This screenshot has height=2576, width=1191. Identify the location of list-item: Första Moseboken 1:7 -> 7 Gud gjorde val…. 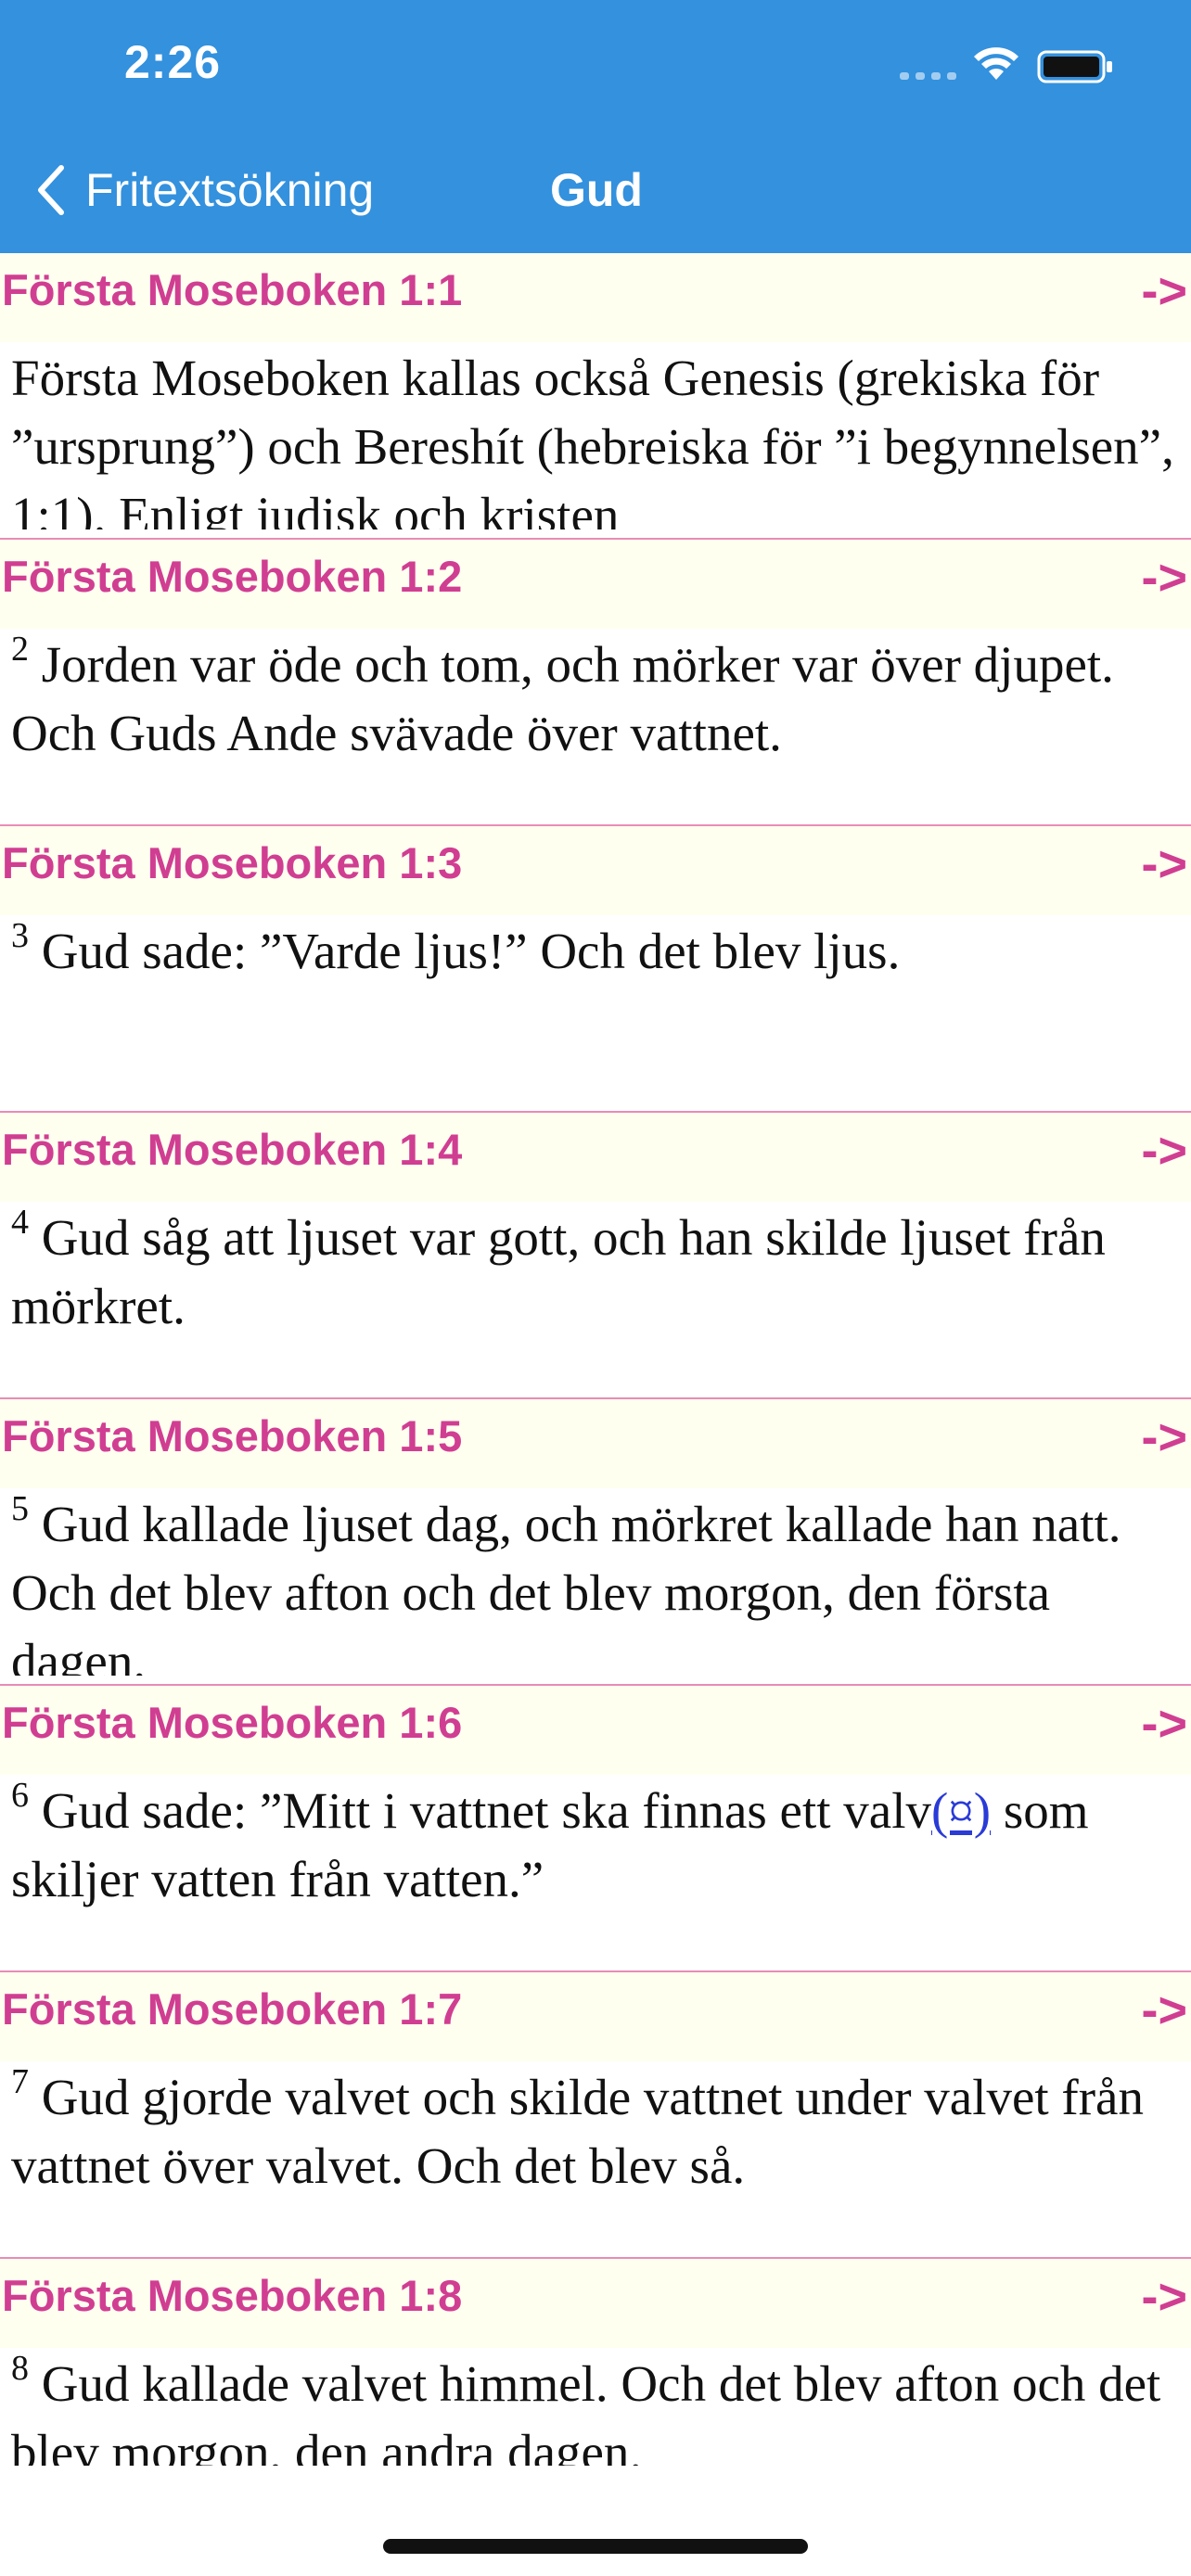
(595, 2115).